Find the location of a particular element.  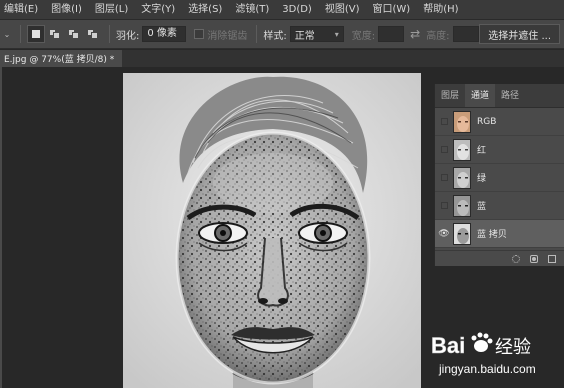

feather-label: 羽化: is located at coordinates (128, 36).